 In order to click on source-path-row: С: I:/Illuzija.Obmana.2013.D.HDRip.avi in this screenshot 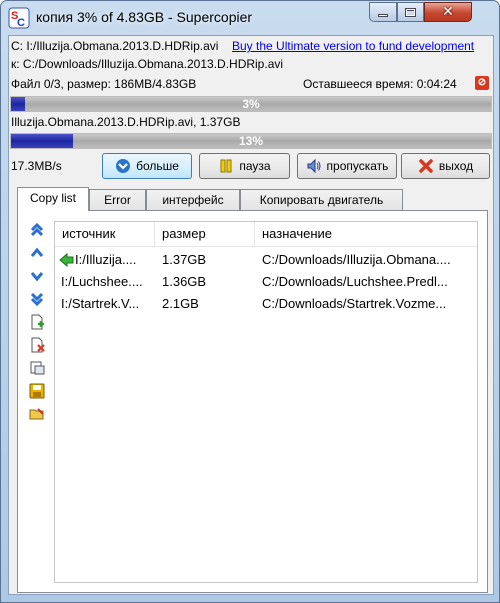, I will do `click(114, 46)`.